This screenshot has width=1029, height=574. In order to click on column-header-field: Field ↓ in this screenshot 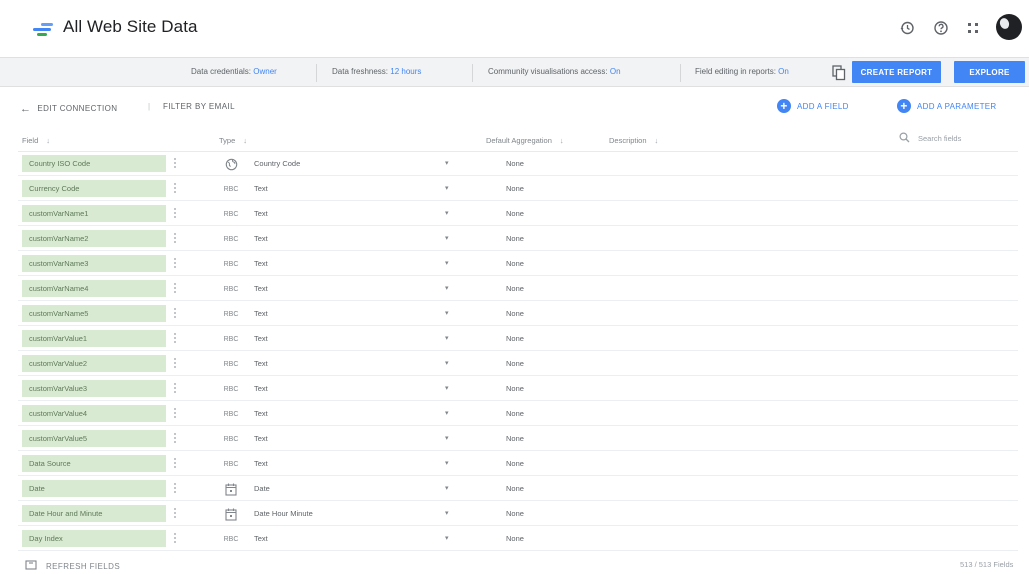, I will do `click(36, 140)`.